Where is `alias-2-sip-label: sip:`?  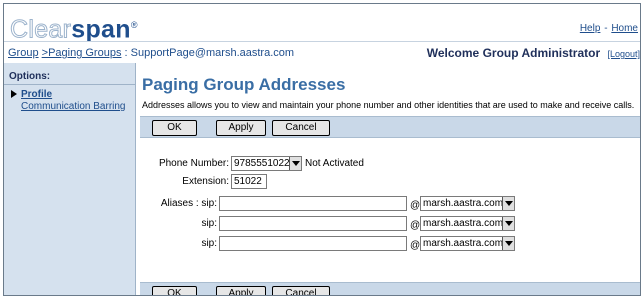 alias-2-sip-label: sip: is located at coordinates (209, 223).